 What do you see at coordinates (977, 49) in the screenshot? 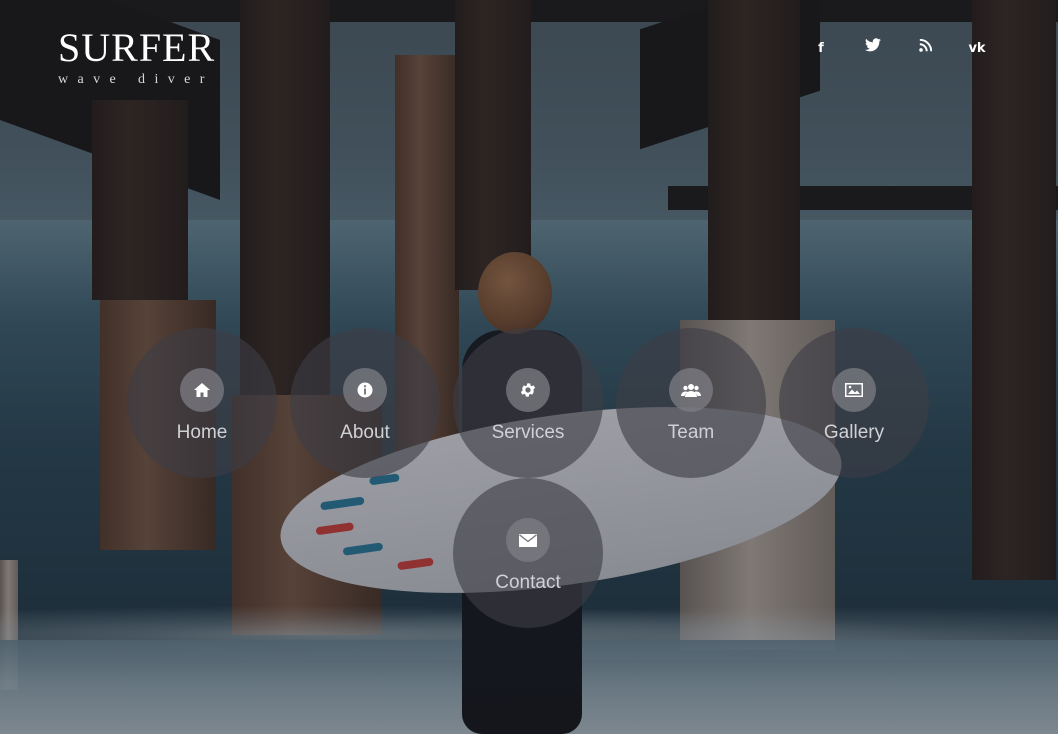
I see `vk-icon: vk` at bounding box center [977, 49].